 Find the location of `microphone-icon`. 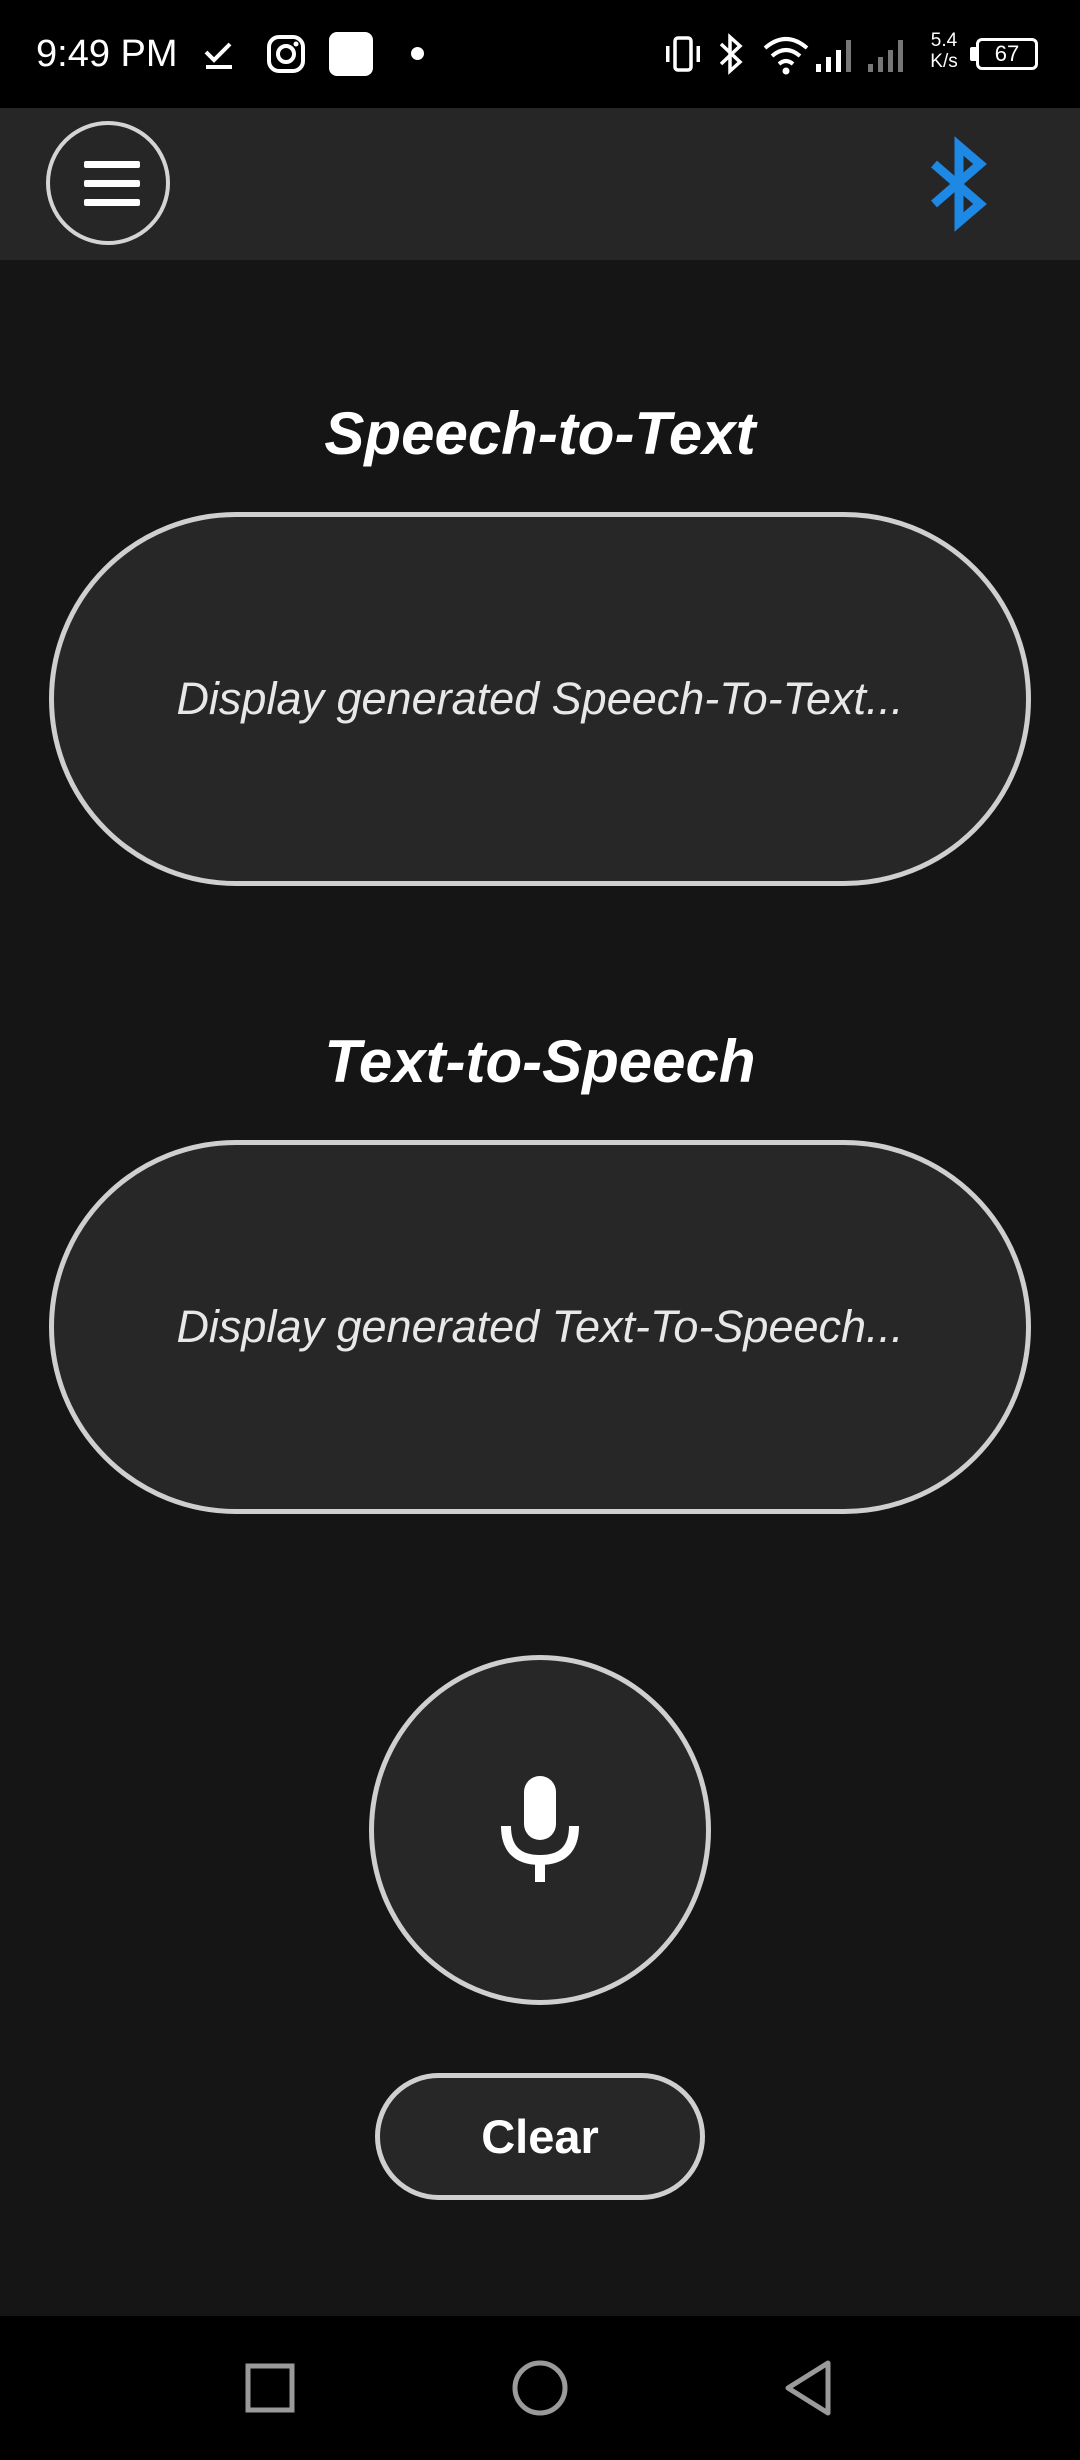

microphone-icon is located at coordinates (540, 1829).